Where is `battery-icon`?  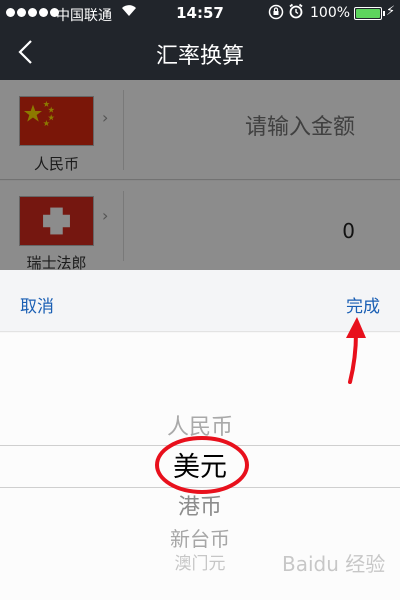 battery-icon is located at coordinates (369, 13).